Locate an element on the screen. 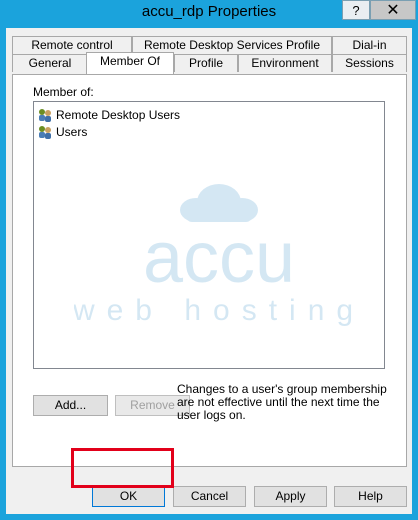 The image size is (418, 520). tab-sessions: Sessions is located at coordinates (369, 63).